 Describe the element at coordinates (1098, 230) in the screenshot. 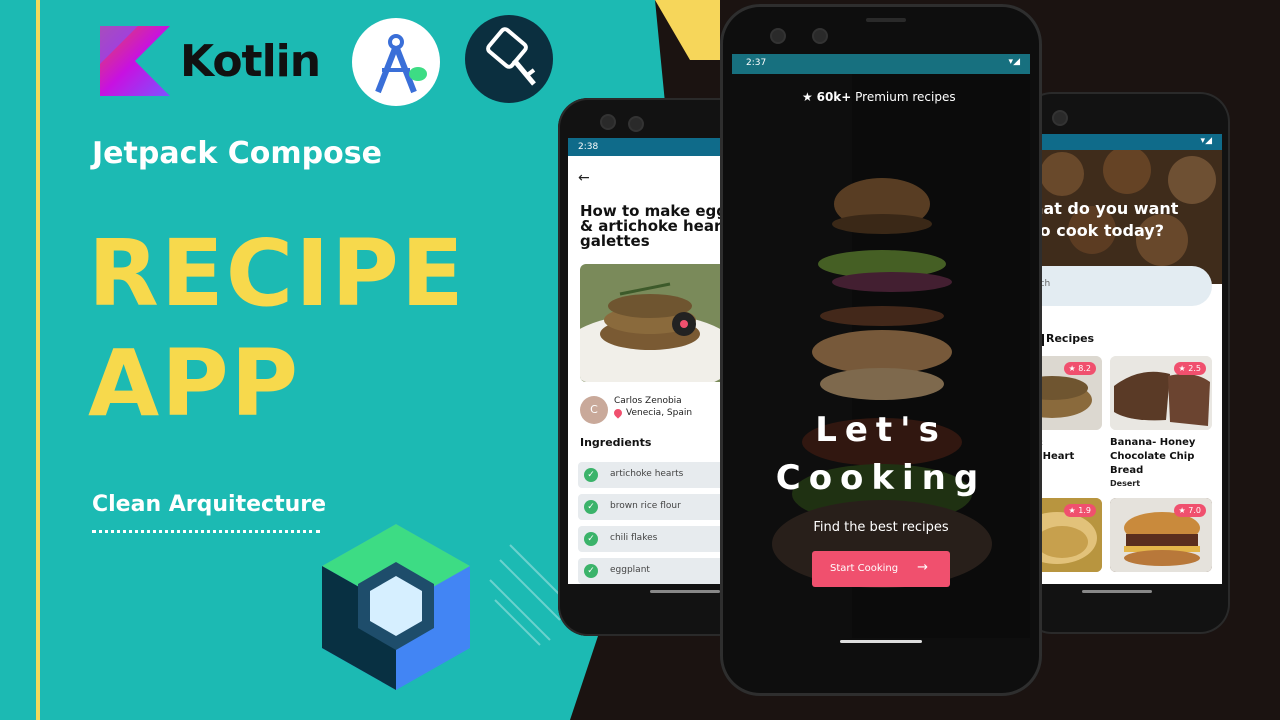

I see `greeting-line: to cook today?` at that location.